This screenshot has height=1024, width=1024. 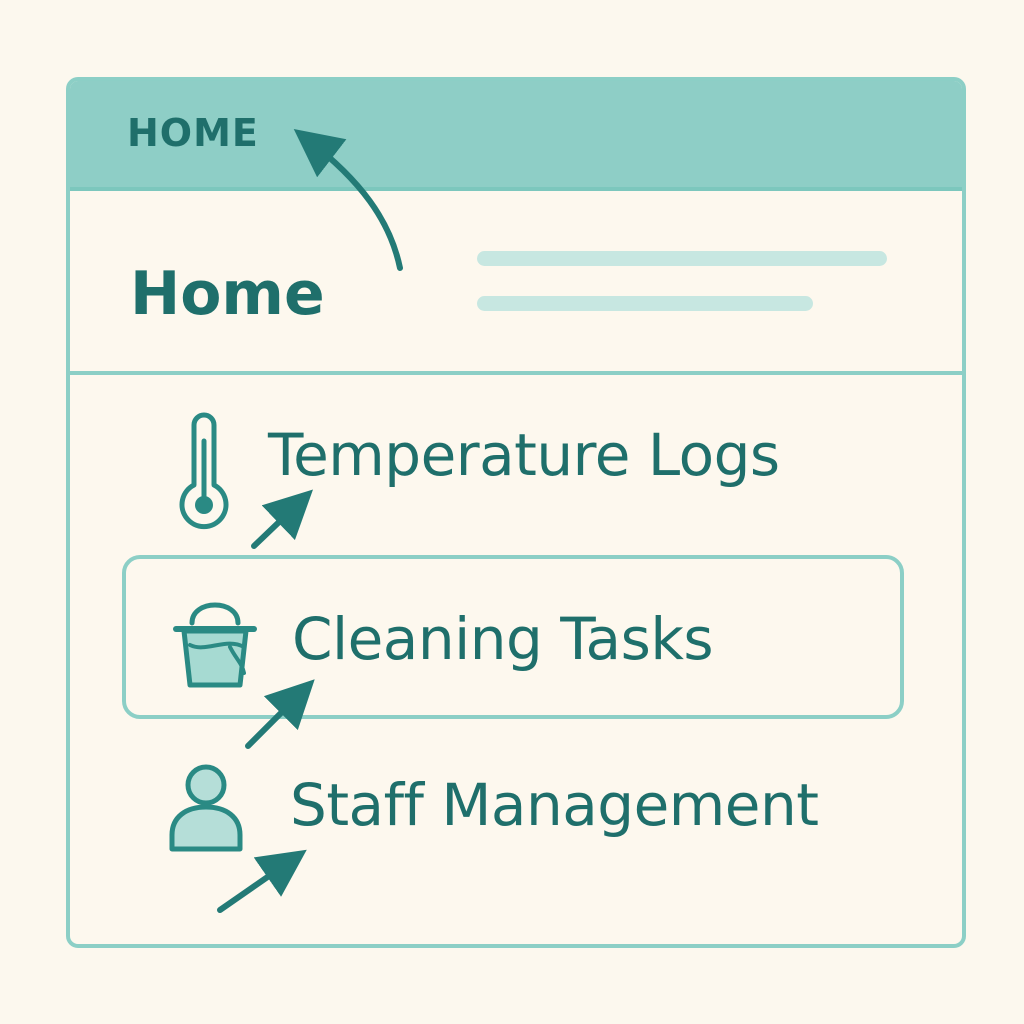 What do you see at coordinates (554, 805) in the screenshot?
I see `nav-item-label: Staff Management` at bounding box center [554, 805].